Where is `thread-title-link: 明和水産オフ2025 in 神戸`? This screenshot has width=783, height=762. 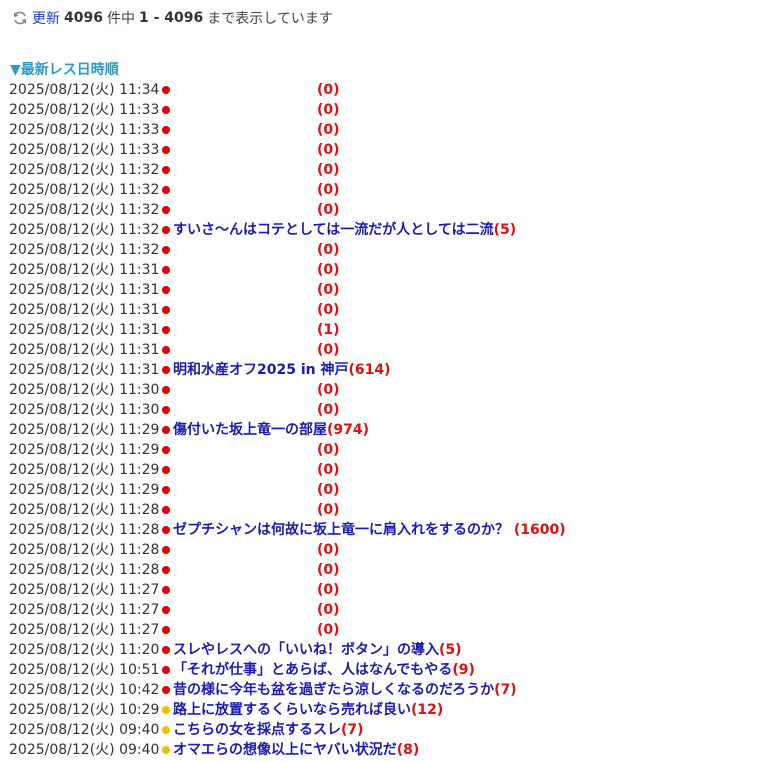 thread-title-link: 明和水産オフ2025 in 神戸 is located at coordinates (260, 370).